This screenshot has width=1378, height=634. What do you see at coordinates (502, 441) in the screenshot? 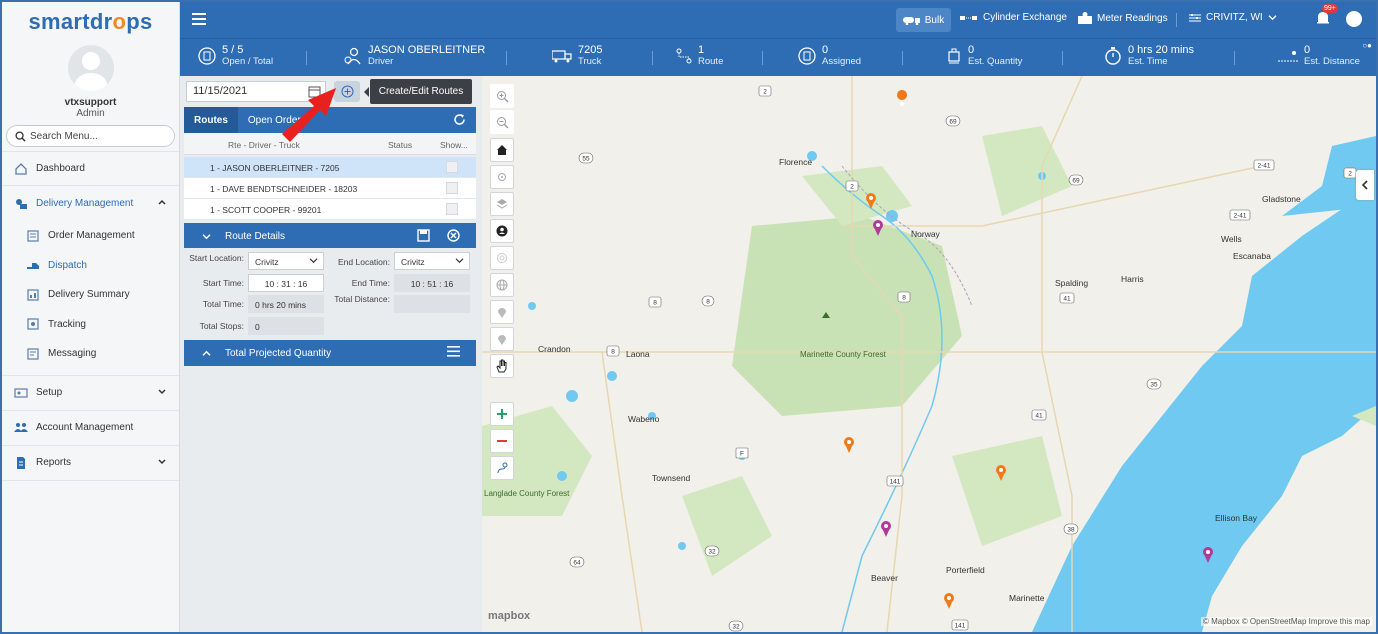
I see `map-zoom-out-button` at bounding box center [502, 441].